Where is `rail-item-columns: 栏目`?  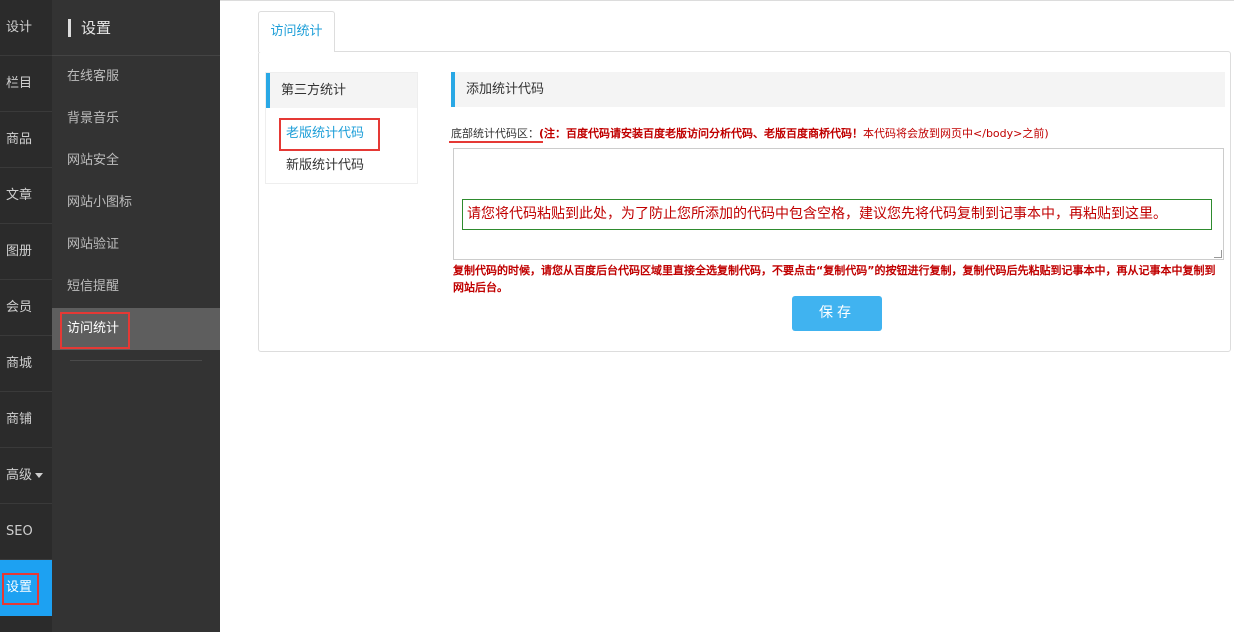
rail-item-columns: 栏目 is located at coordinates (26, 84).